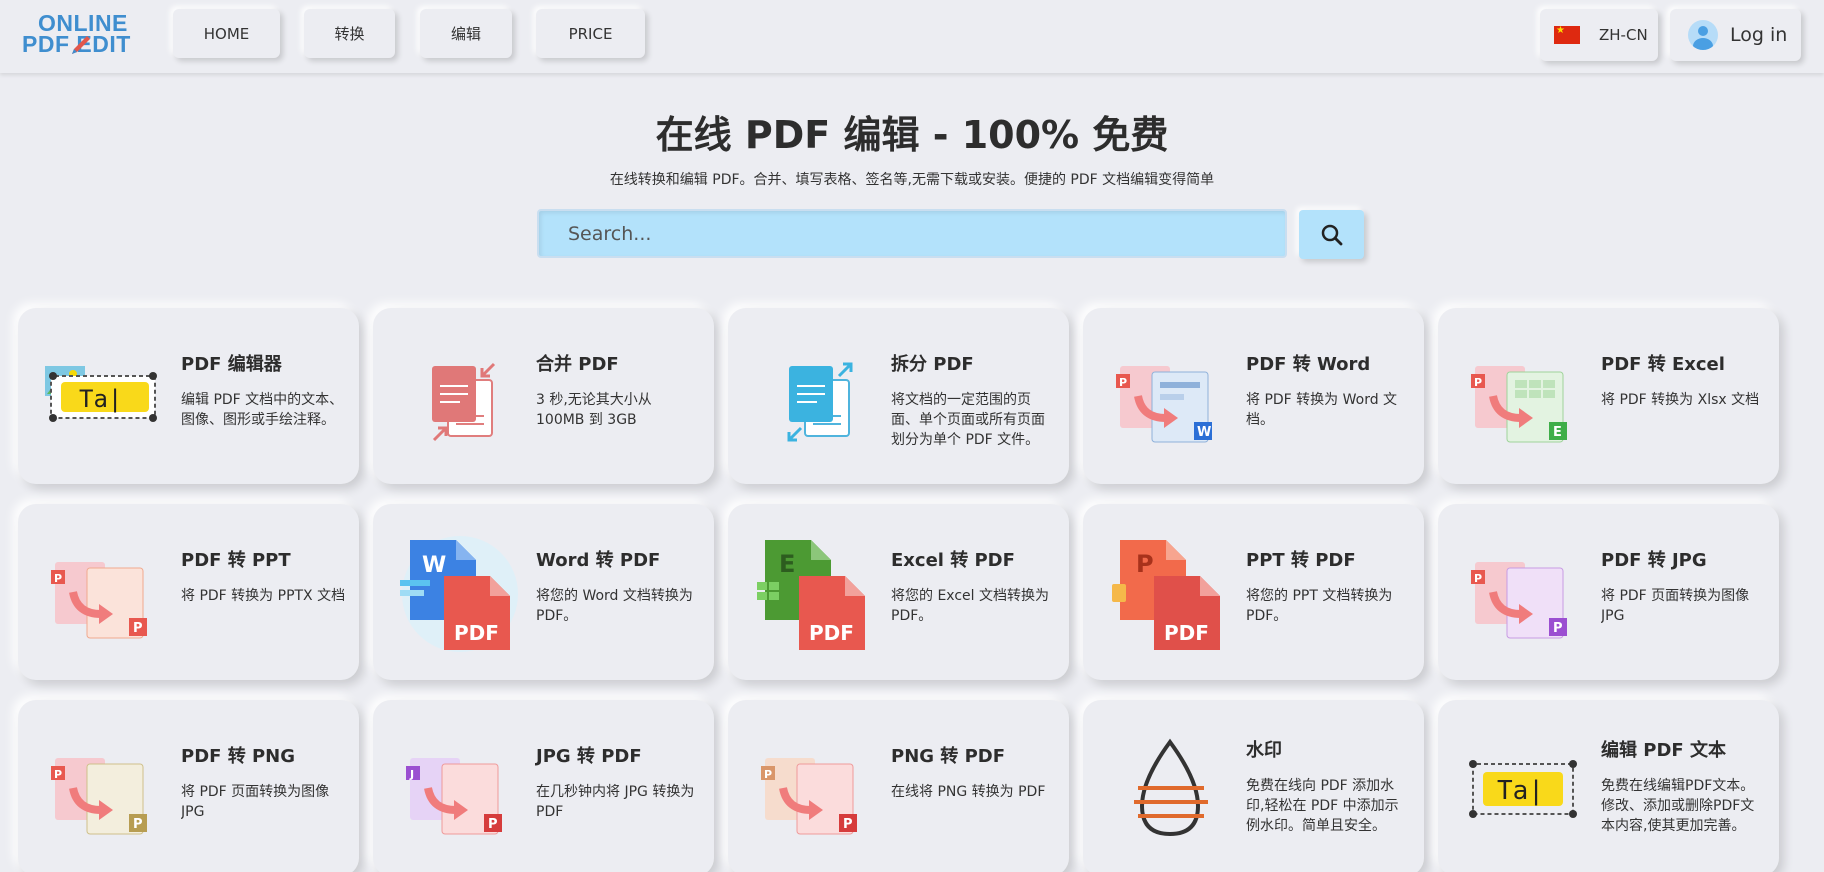 This screenshot has width=1824, height=872. What do you see at coordinates (262, 410) in the screenshot?
I see `tool-desc: 编辑 PDF 文档中的文本、图像、图形或手绘注释。` at bounding box center [262, 410].